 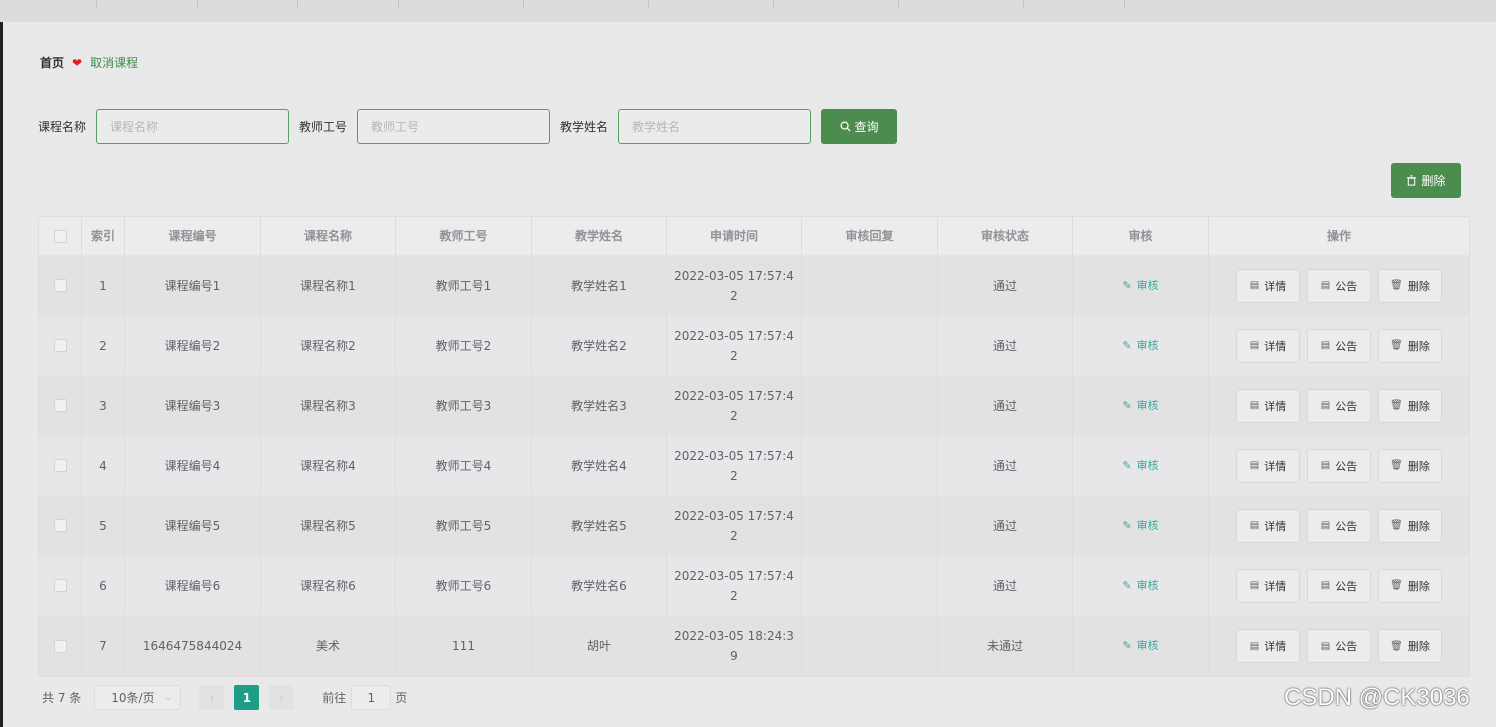 I want to click on cell-teacher-name: 教学姓名4, so click(x=599, y=465).